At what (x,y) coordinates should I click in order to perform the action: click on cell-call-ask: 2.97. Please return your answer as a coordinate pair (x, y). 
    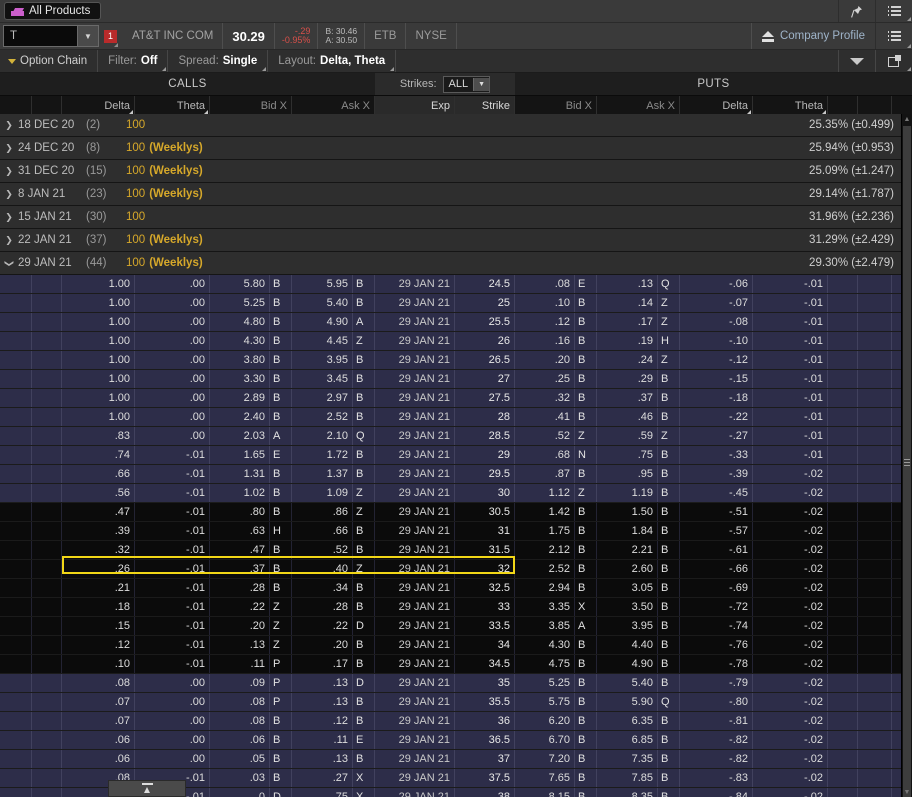
    Looking at the image, I should click on (322, 398).